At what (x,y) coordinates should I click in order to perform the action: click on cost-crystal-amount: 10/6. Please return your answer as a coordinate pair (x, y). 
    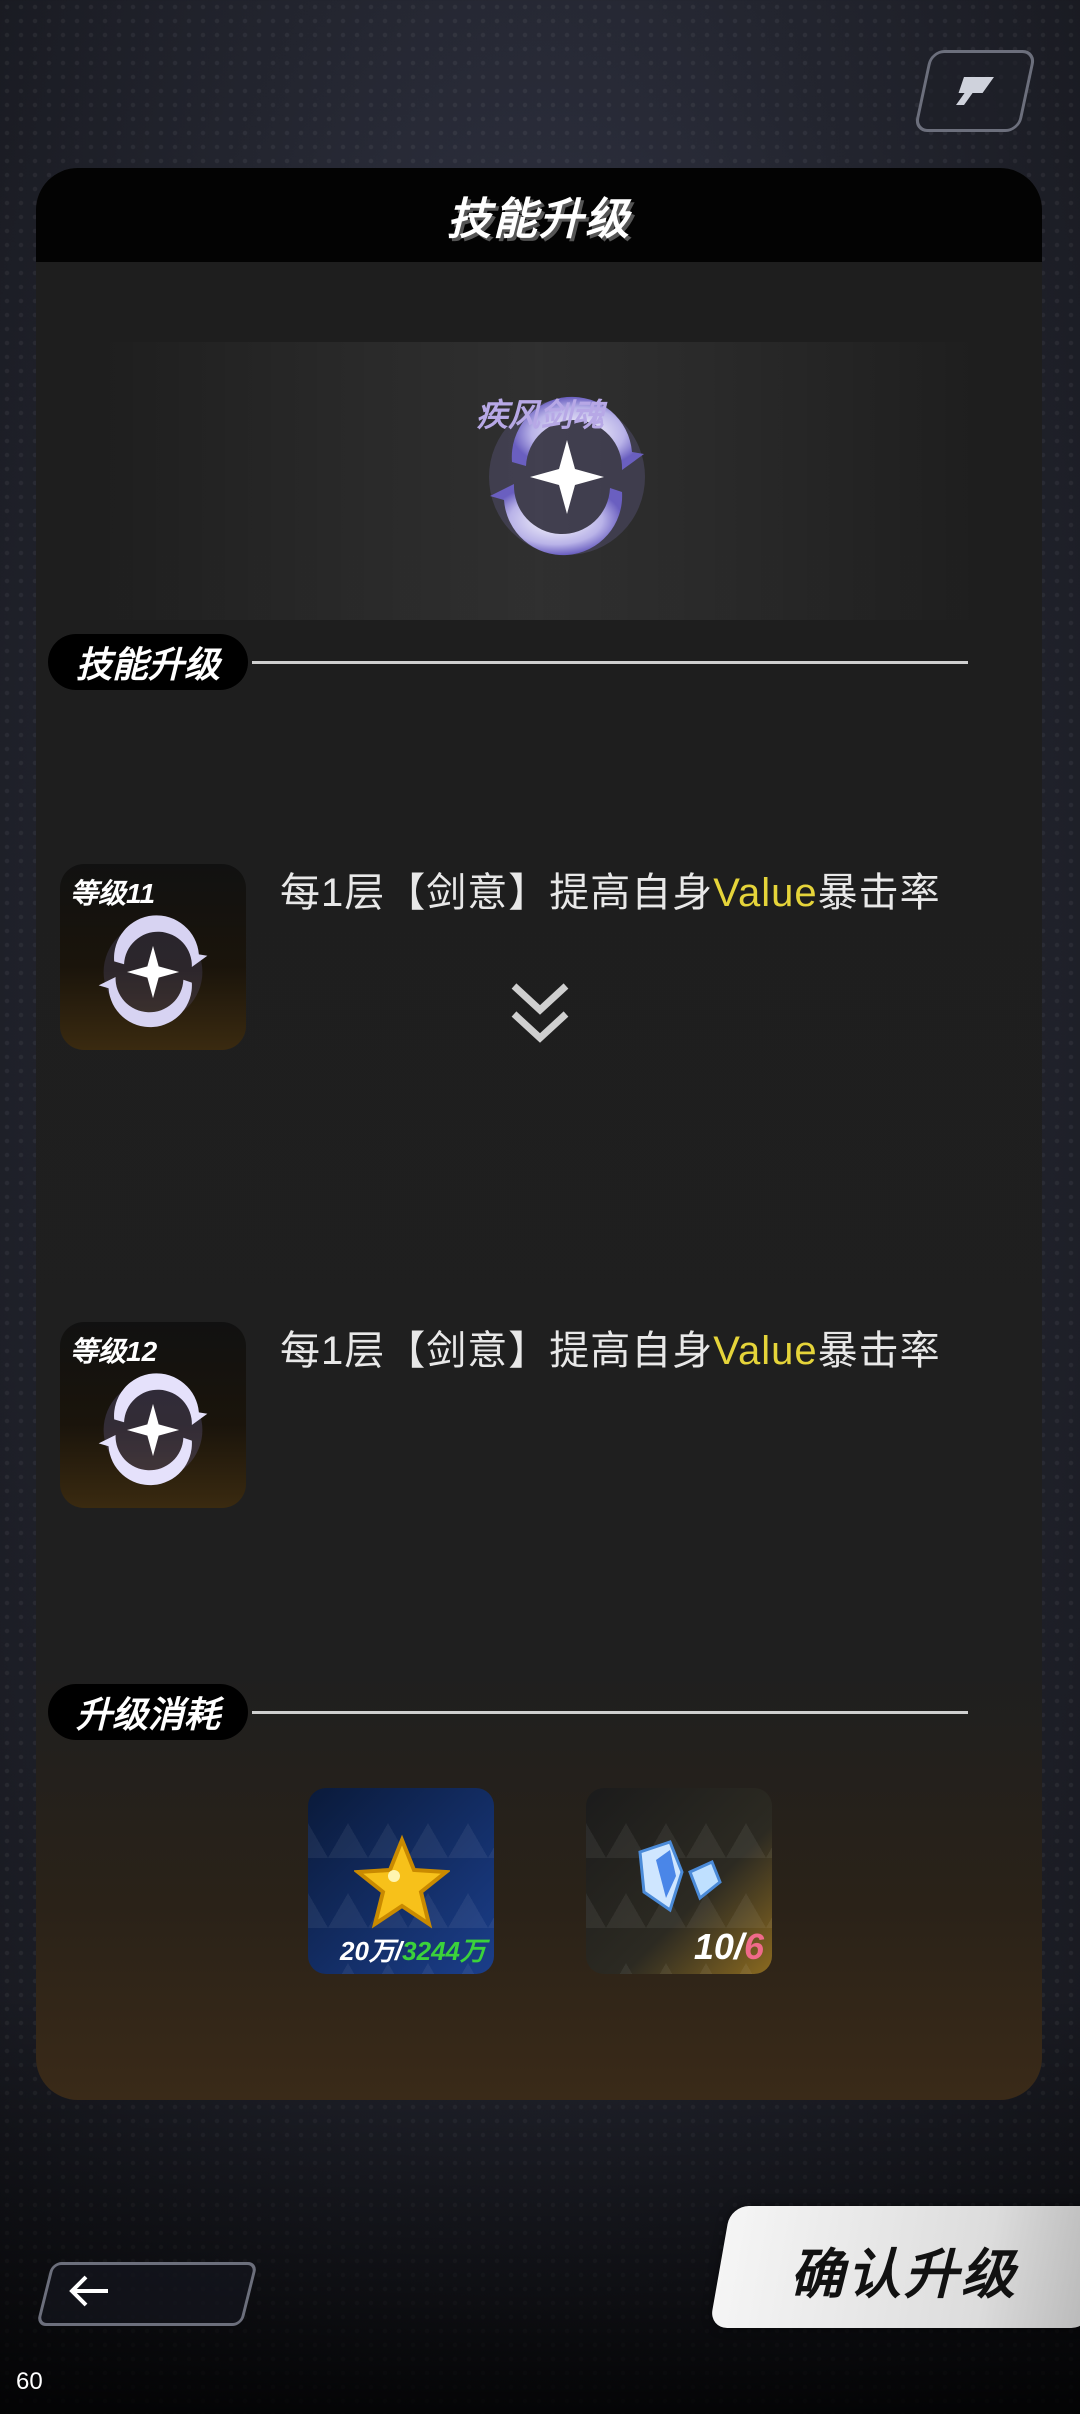
    Looking at the image, I should click on (729, 1947).